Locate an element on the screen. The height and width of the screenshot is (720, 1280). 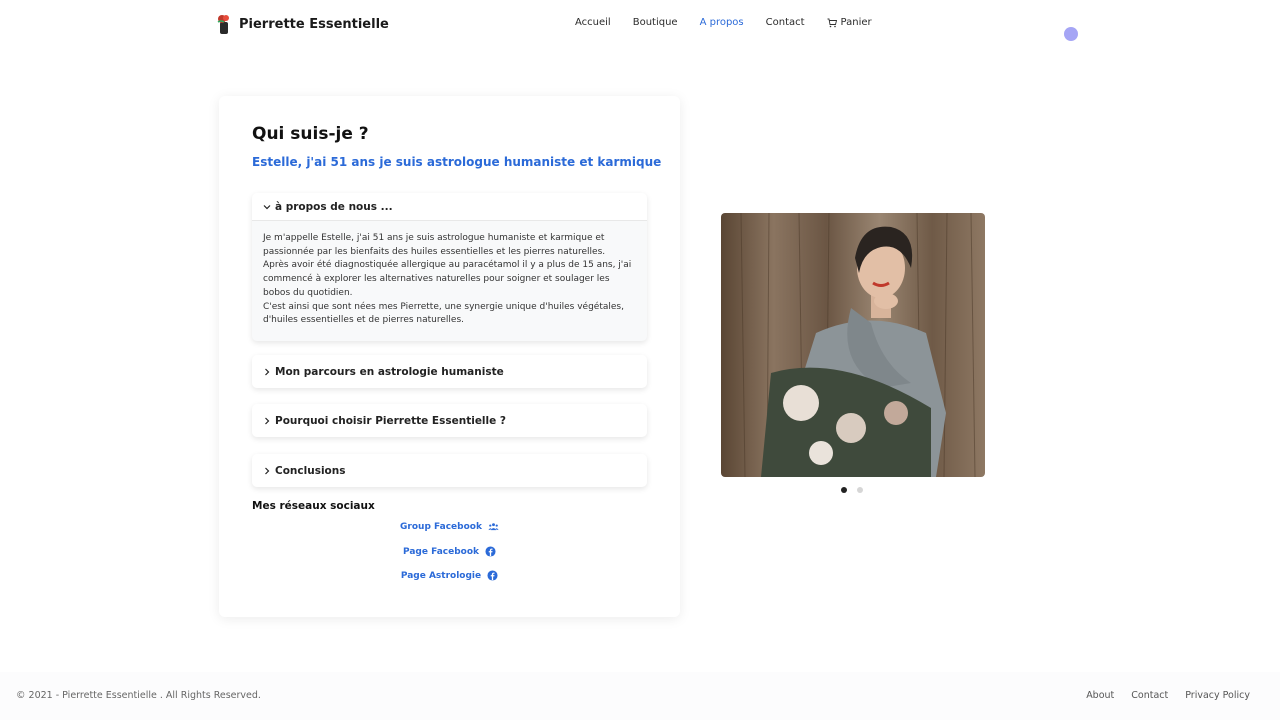
accordion-header-conclusions: Conclusions is located at coordinates (449, 470).